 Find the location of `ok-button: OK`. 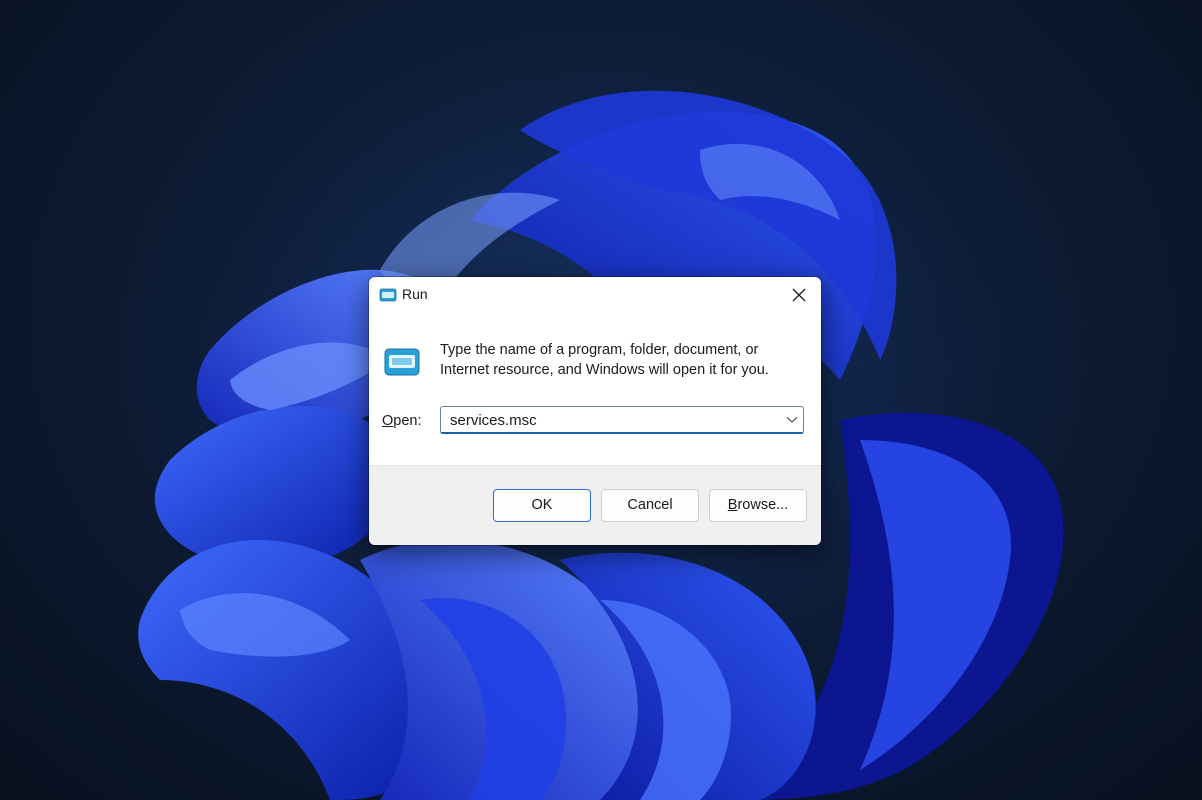

ok-button: OK is located at coordinates (542, 505).